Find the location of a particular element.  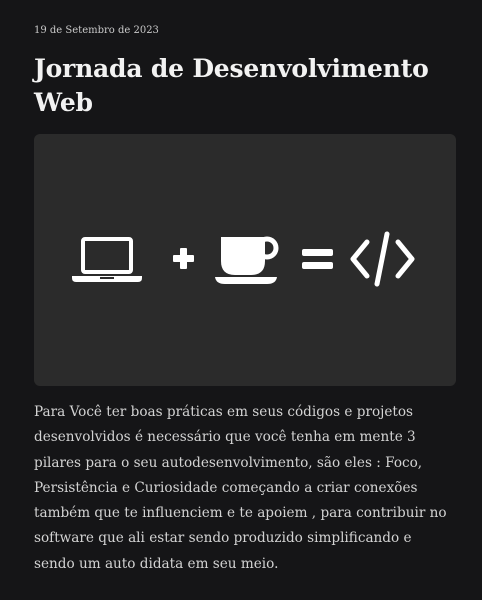

coffee-cup-icon is located at coordinates (247, 260).